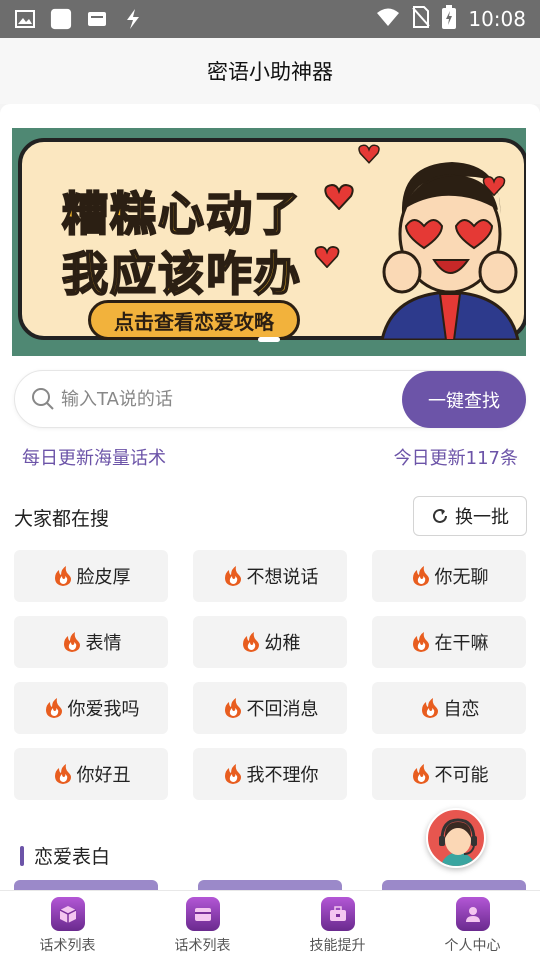  Describe the element at coordinates (270, 19) in the screenshot. I see `status-bar: 10:08` at that location.